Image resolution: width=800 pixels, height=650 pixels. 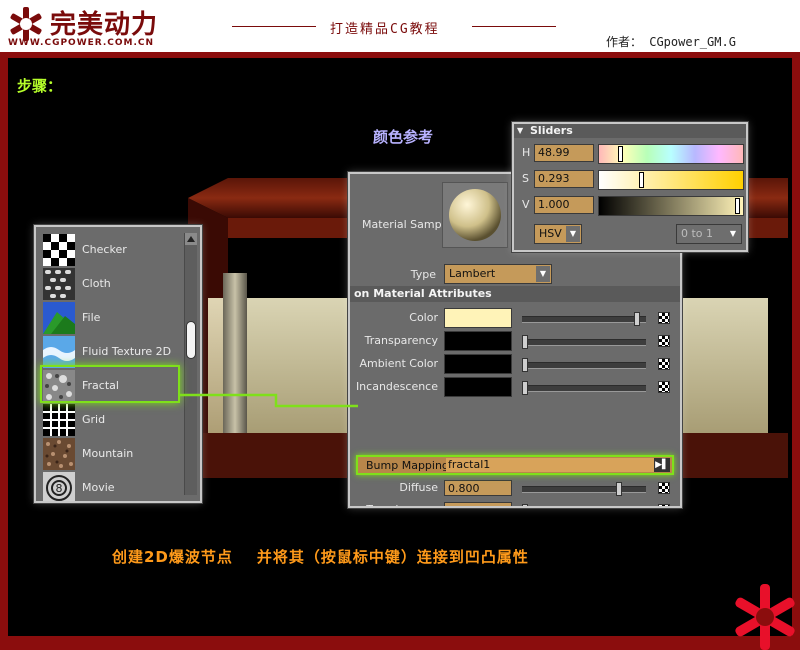 What do you see at coordinates (108, 453) in the screenshot?
I see `texture-item-label: Mountain` at bounding box center [108, 453].